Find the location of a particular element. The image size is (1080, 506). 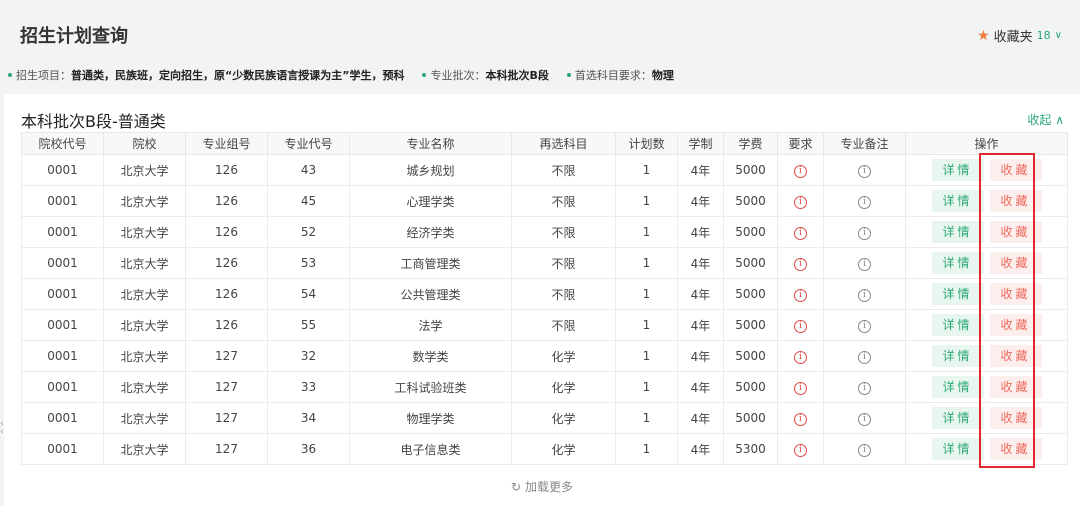

filter-first-subject: 首选科目要求： 物理 is located at coordinates (620, 75).